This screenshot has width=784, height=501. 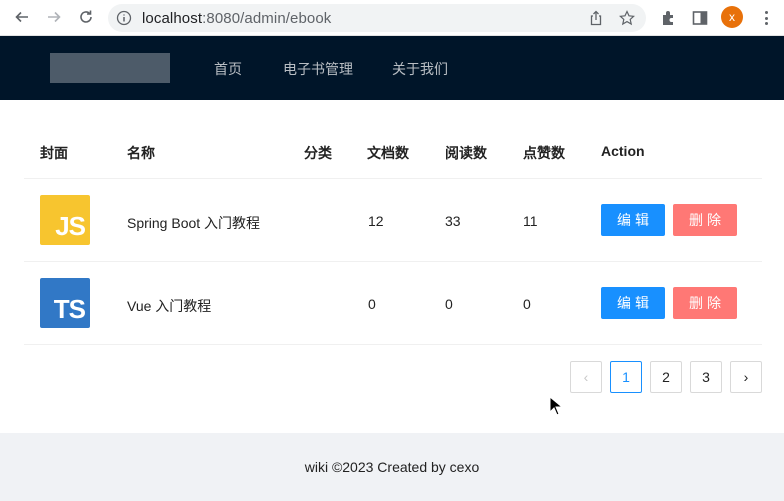 What do you see at coordinates (377, 18) in the screenshot?
I see `address-bar: localhost:8080/admin/ebook` at bounding box center [377, 18].